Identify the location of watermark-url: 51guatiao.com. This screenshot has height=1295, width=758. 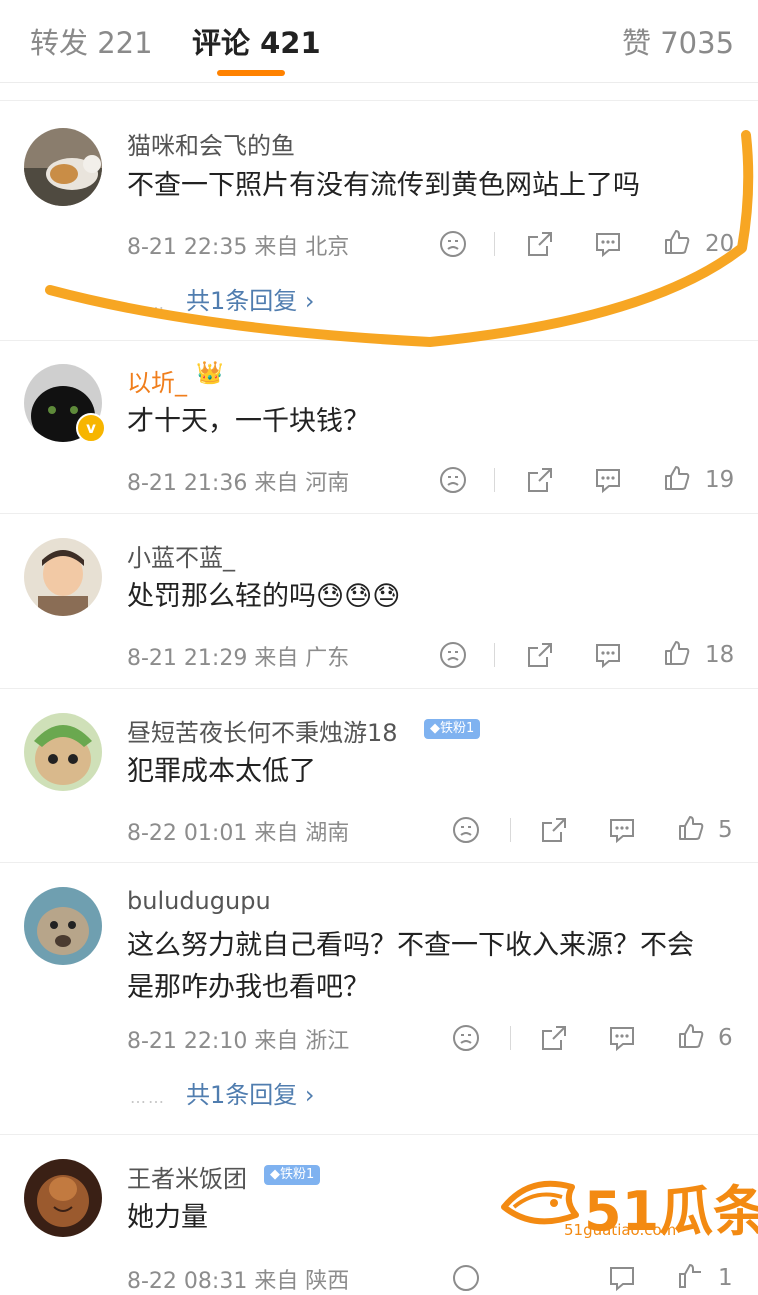
(620, 1230).